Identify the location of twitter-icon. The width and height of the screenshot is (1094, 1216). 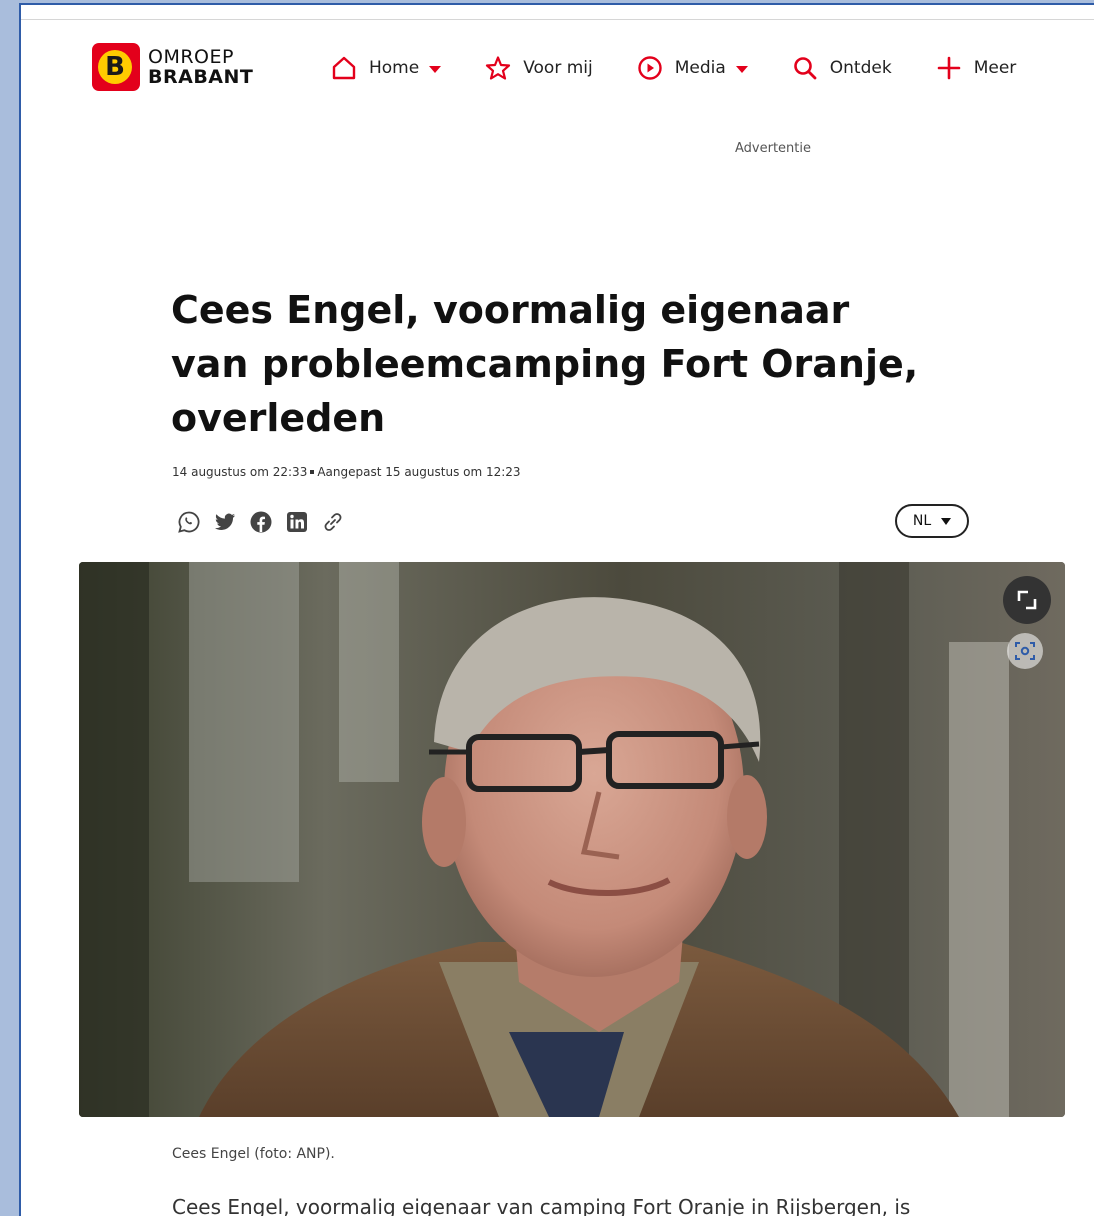
(225, 522).